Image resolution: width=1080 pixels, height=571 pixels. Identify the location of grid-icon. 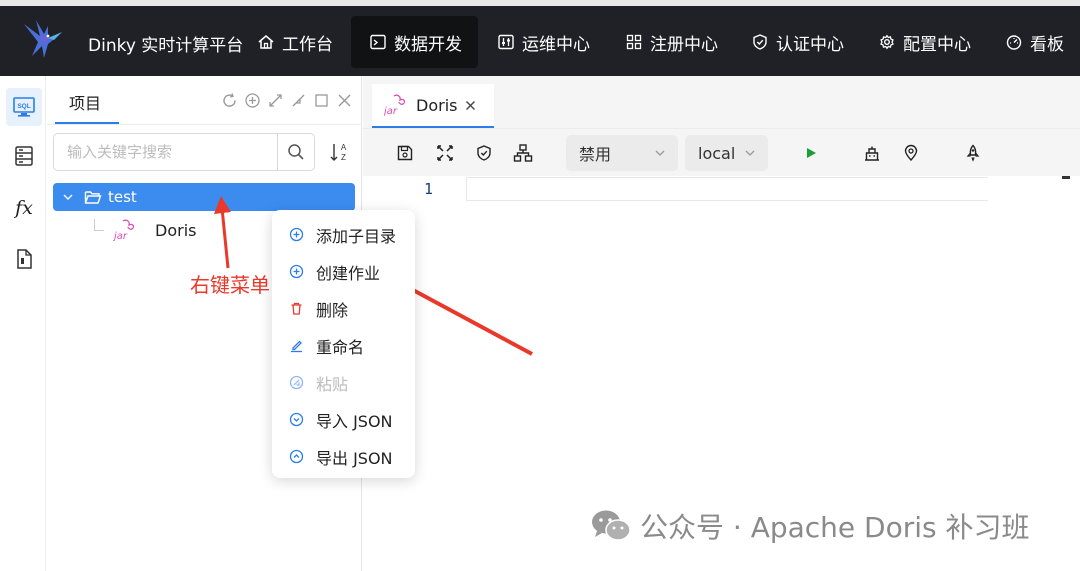
(634, 42).